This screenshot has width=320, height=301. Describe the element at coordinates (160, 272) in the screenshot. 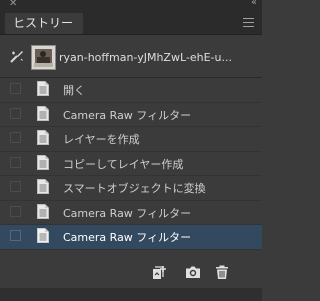

I see `new-document-from-state-icon` at that location.